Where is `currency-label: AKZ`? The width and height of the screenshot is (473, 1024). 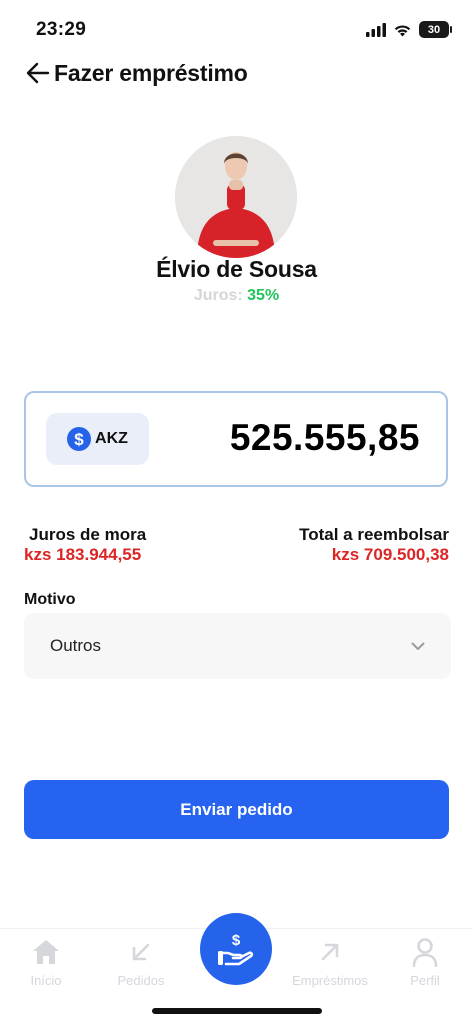
currency-label: AKZ is located at coordinates (111, 438).